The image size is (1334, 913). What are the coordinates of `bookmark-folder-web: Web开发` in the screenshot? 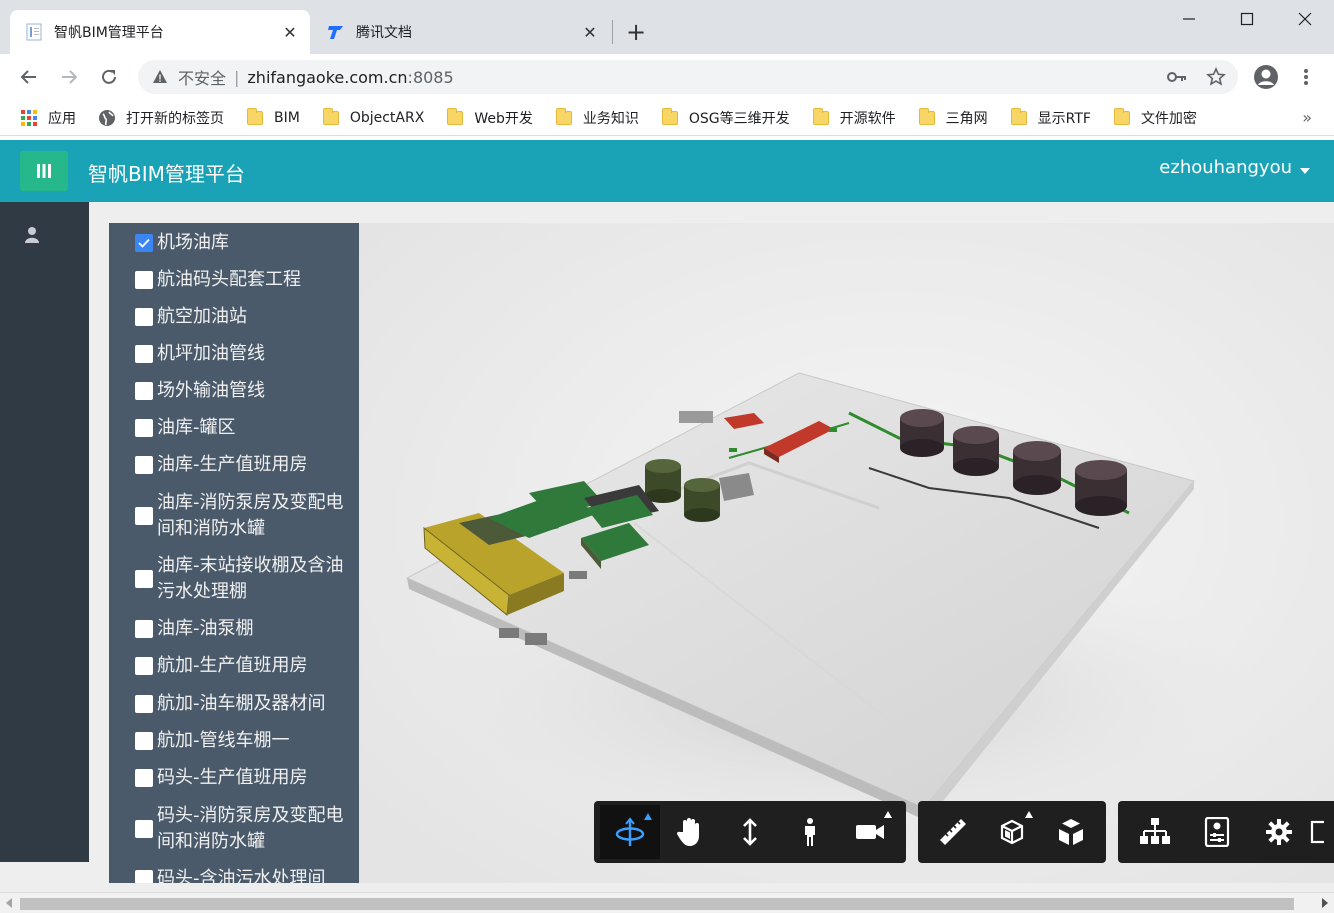 It's located at (489, 117).